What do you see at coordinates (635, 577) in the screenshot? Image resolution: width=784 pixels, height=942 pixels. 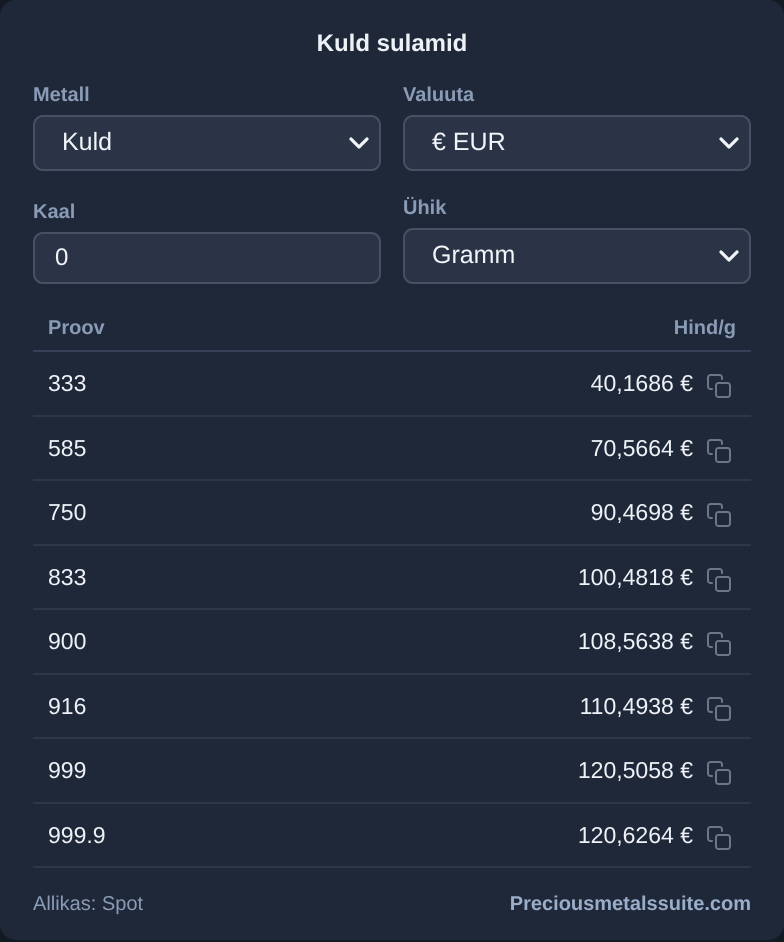 I see `price-cell-text: 100,4818 €` at bounding box center [635, 577].